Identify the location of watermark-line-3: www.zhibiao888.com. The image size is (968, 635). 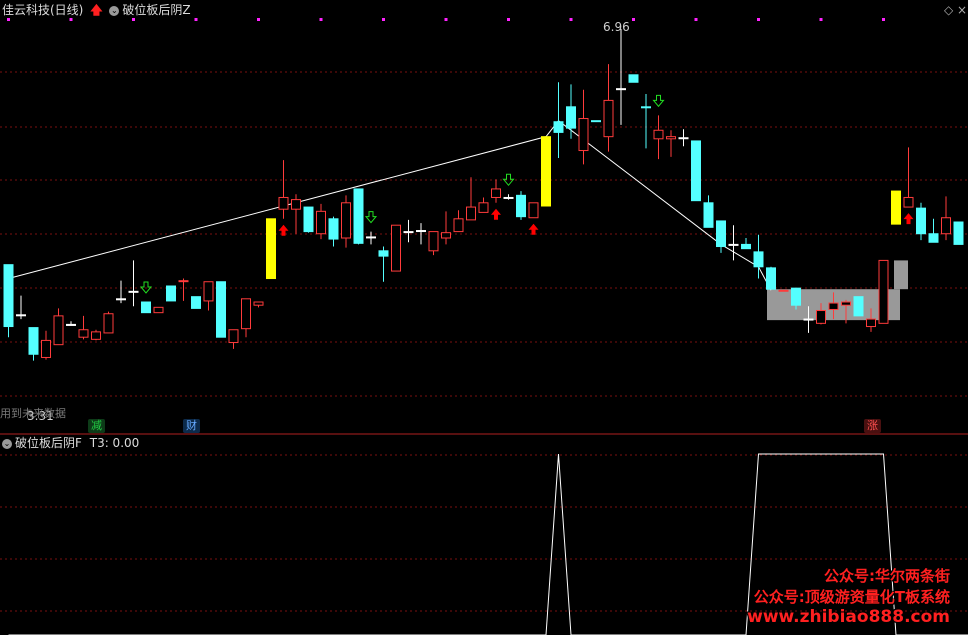
(848, 617).